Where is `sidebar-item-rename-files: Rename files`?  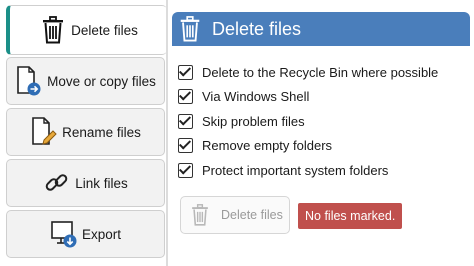
sidebar-item-rename-files: Rename files is located at coordinates (85, 132).